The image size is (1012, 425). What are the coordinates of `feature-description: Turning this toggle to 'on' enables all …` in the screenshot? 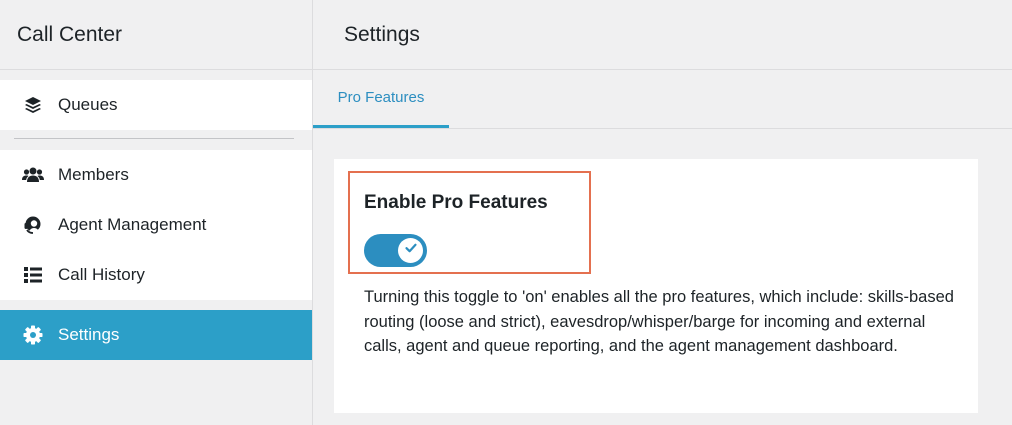 It's located at (659, 321).